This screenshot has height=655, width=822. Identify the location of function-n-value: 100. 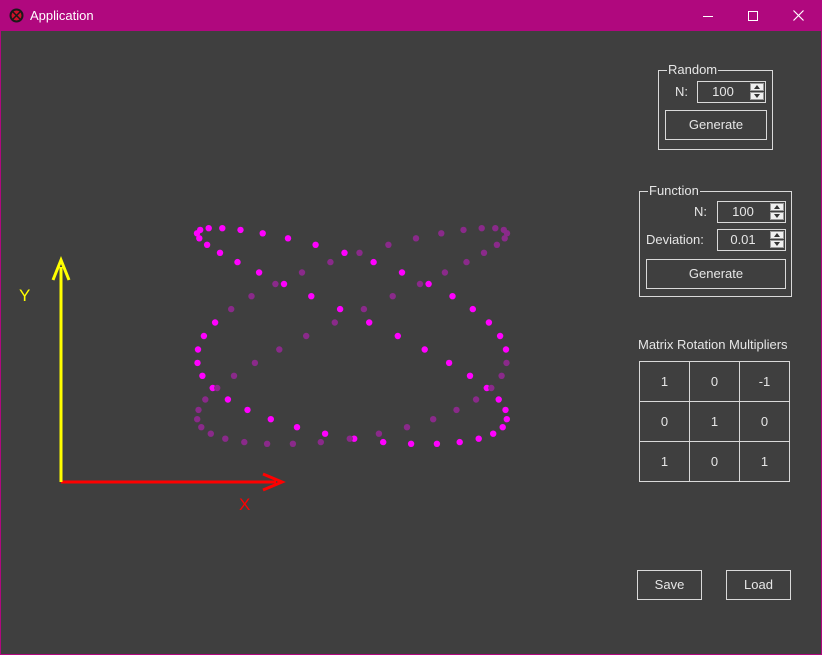
(743, 211).